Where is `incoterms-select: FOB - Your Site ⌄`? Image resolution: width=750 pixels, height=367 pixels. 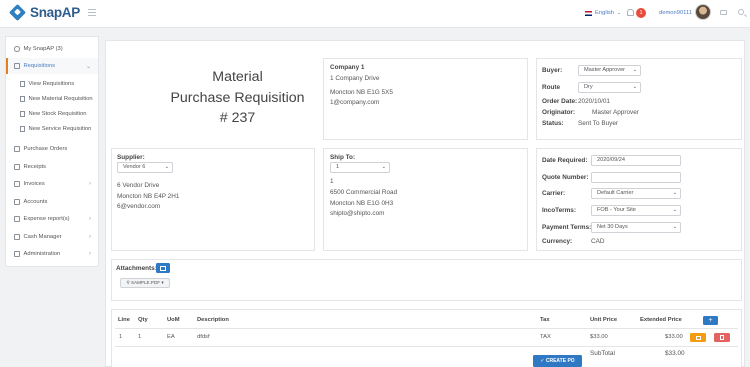 incoterms-select: FOB - Your Site ⌄ is located at coordinates (636, 210).